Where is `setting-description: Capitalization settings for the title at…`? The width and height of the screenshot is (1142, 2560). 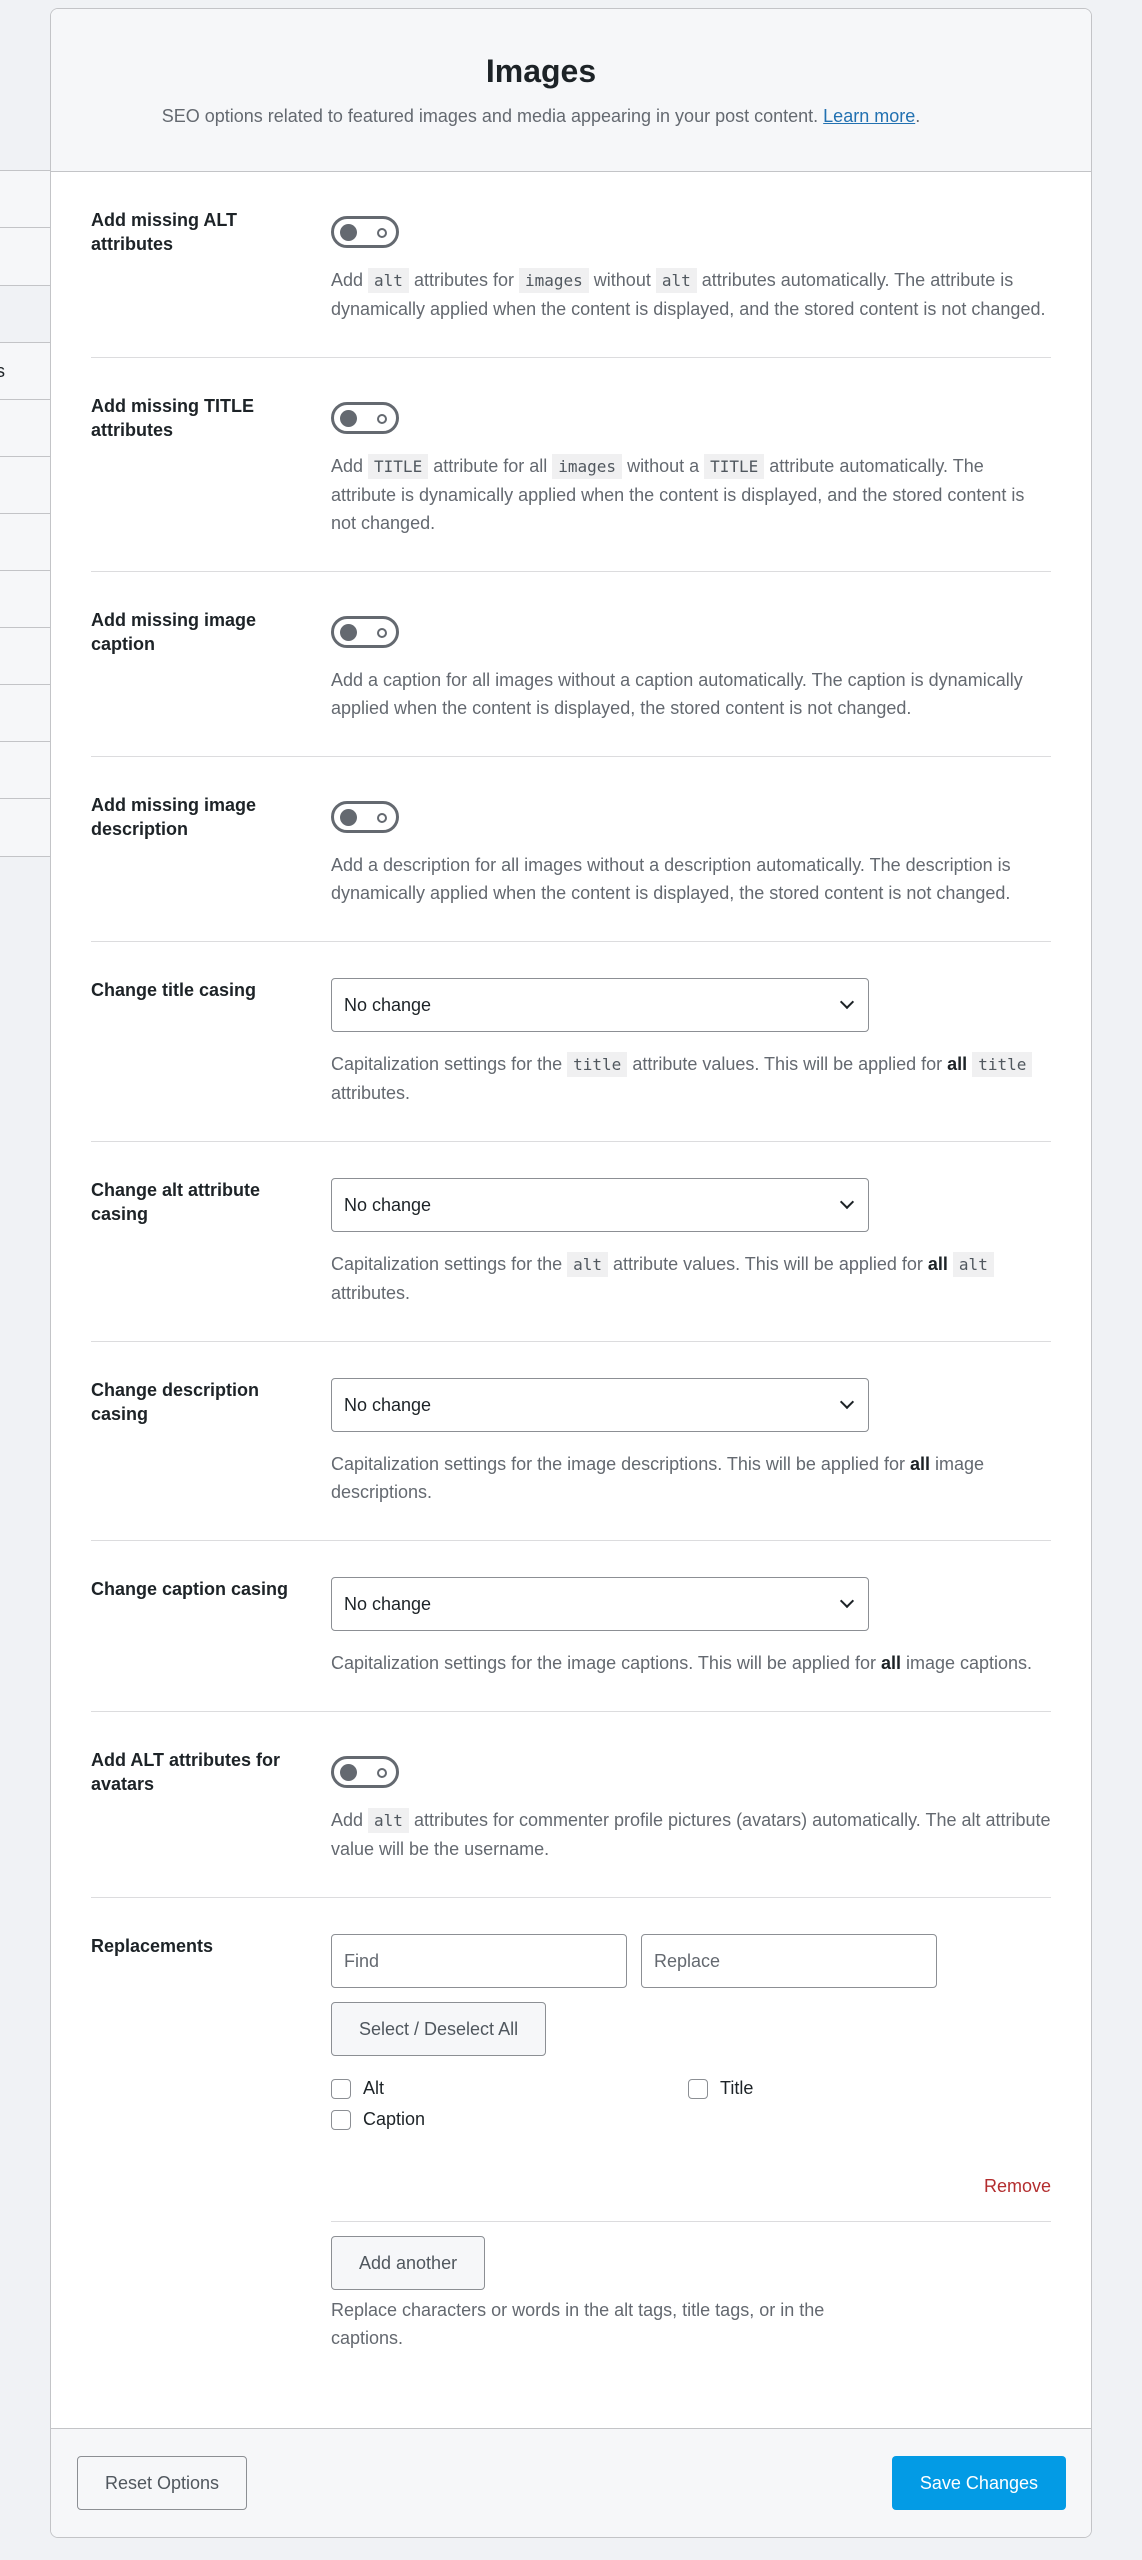 setting-description: Capitalization settings for the title at… is located at coordinates (691, 1078).